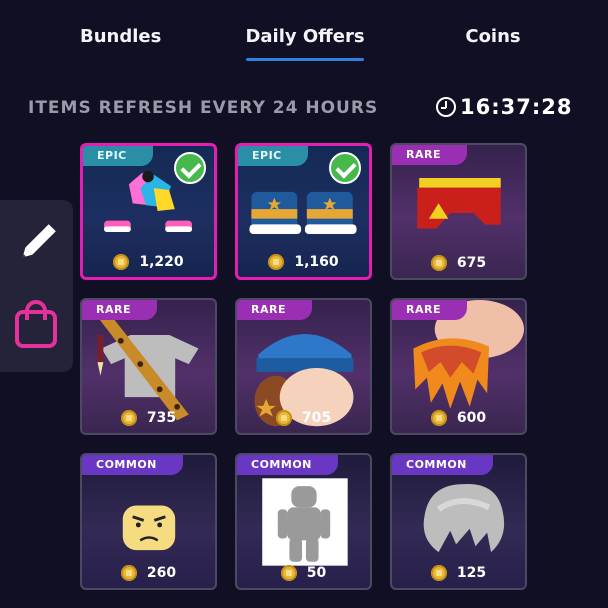  Describe the element at coordinates (446, 107) in the screenshot. I see `clock-icon` at that location.